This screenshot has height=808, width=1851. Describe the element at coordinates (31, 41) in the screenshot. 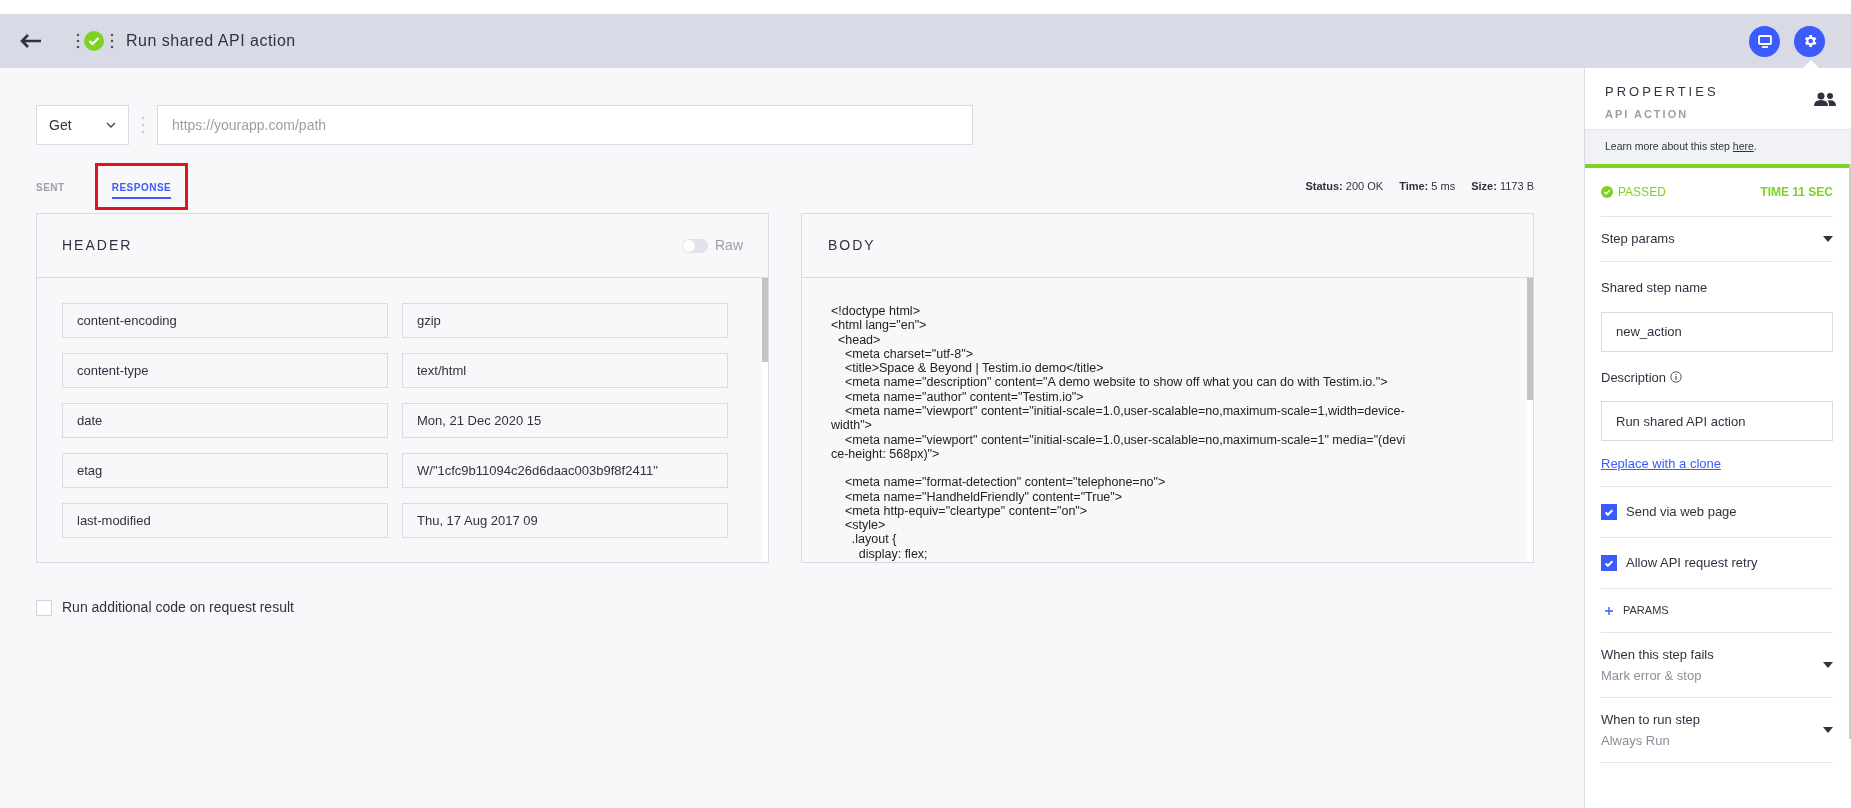

I see `back-arrow-icon` at that location.